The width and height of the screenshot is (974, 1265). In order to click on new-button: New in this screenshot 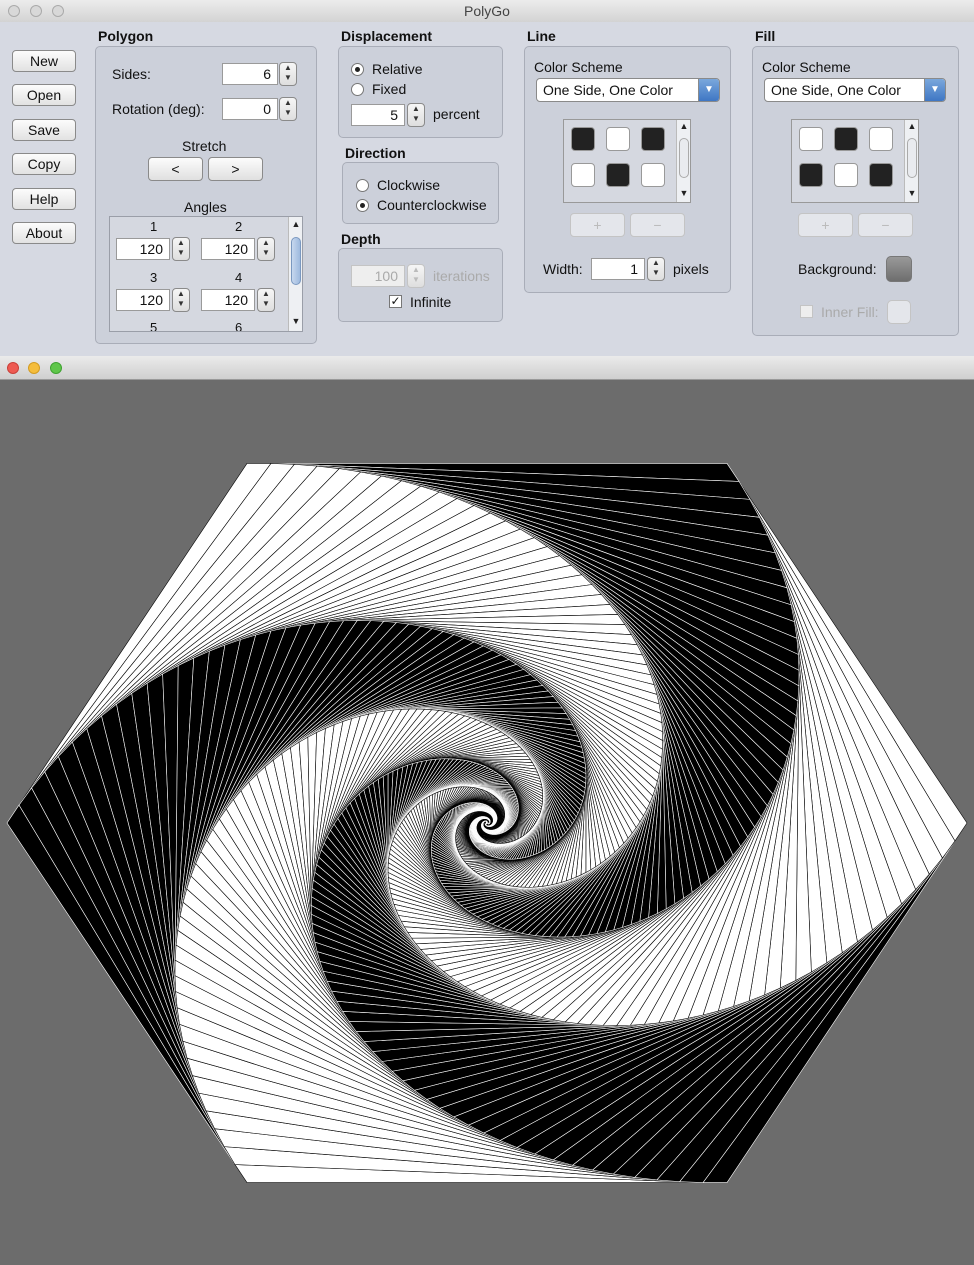, I will do `click(44, 61)`.